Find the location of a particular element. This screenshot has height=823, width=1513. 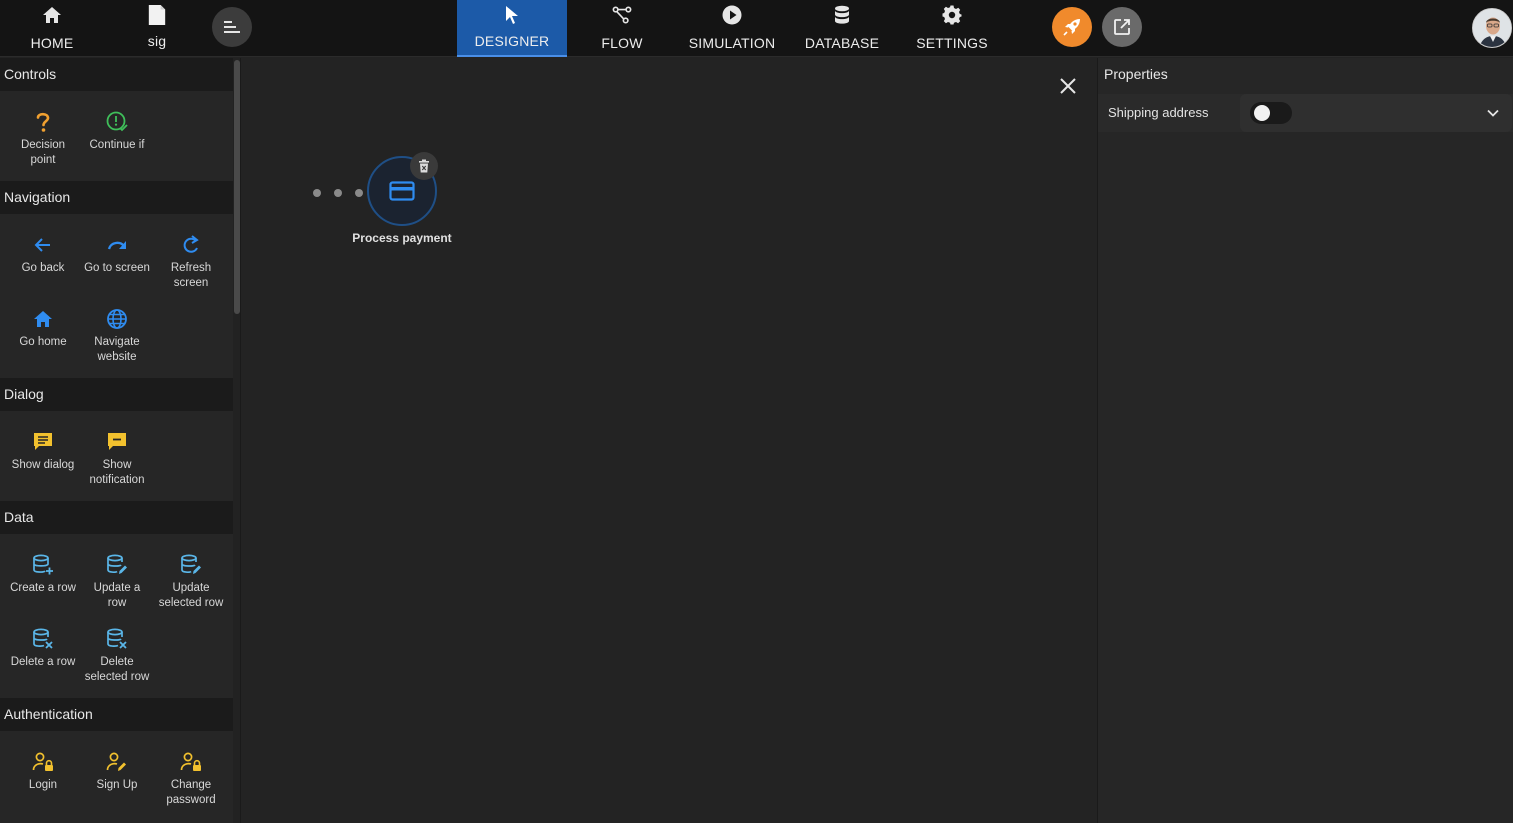

file-name: sig is located at coordinates (157, 41).